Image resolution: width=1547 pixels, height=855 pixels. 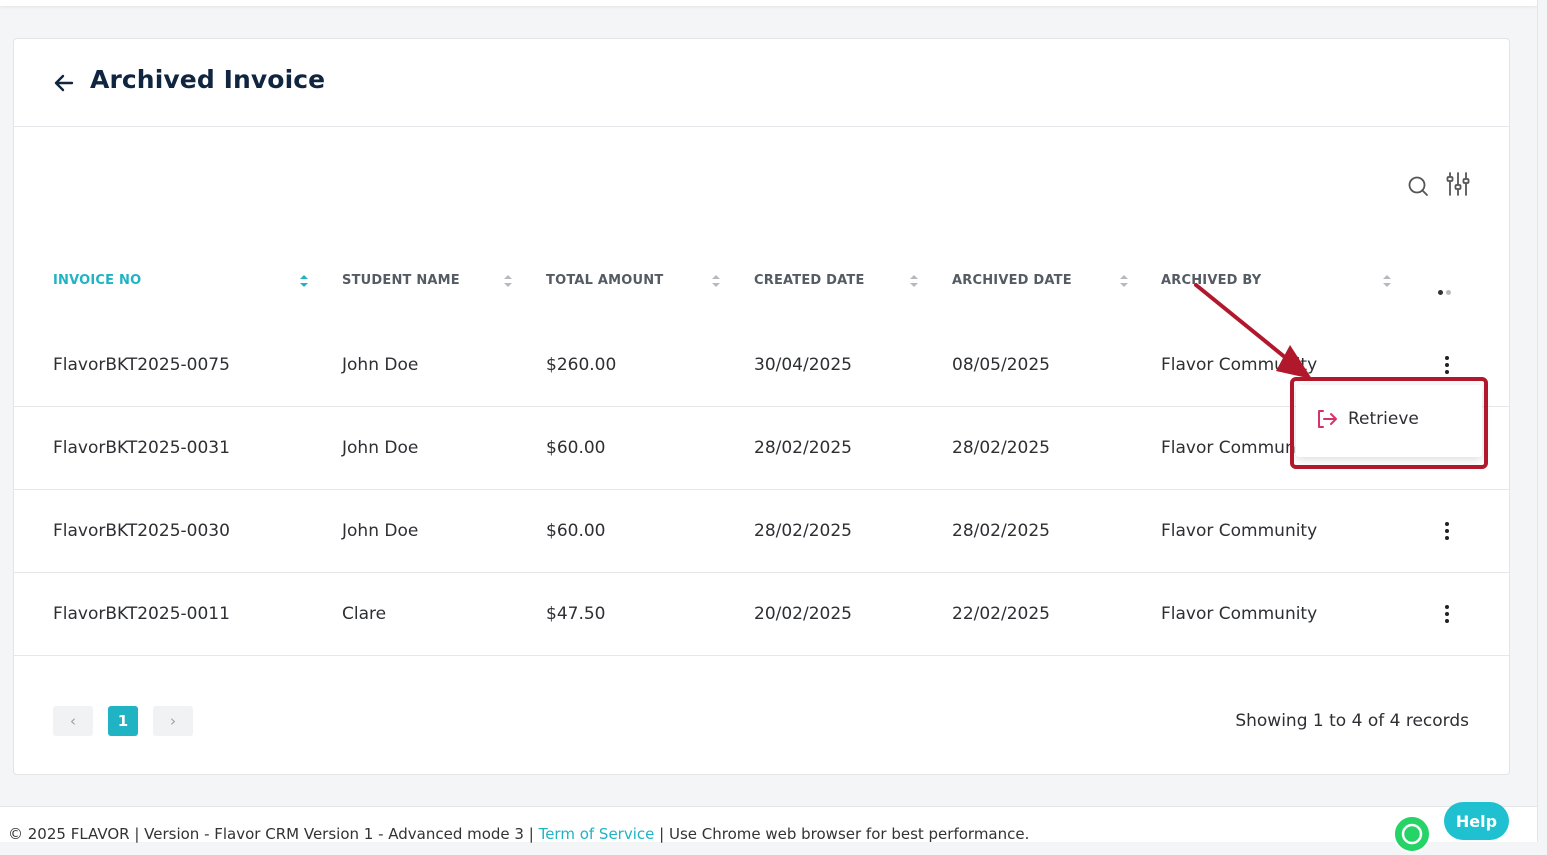 I want to click on column-header-student-name: STUDENT NAME, so click(x=401, y=280).